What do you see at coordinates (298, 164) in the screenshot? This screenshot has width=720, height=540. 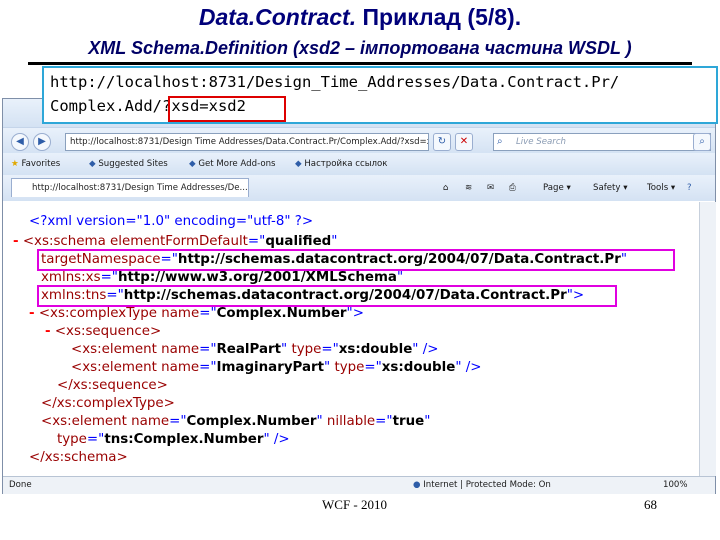 I see `link-icon: ◆` at bounding box center [298, 164].